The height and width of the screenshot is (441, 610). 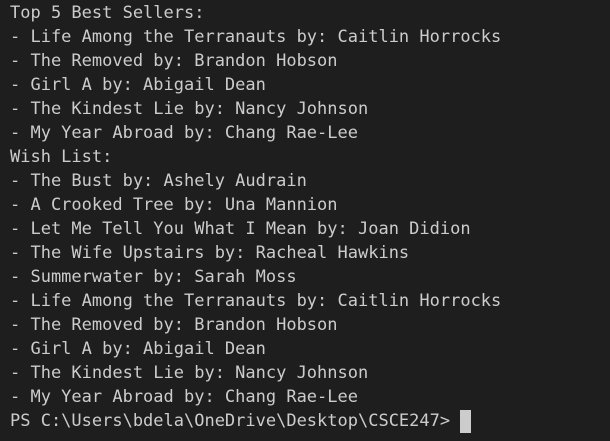 What do you see at coordinates (61, 157) in the screenshot?
I see `wish-list-header: Wish List:` at bounding box center [61, 157].